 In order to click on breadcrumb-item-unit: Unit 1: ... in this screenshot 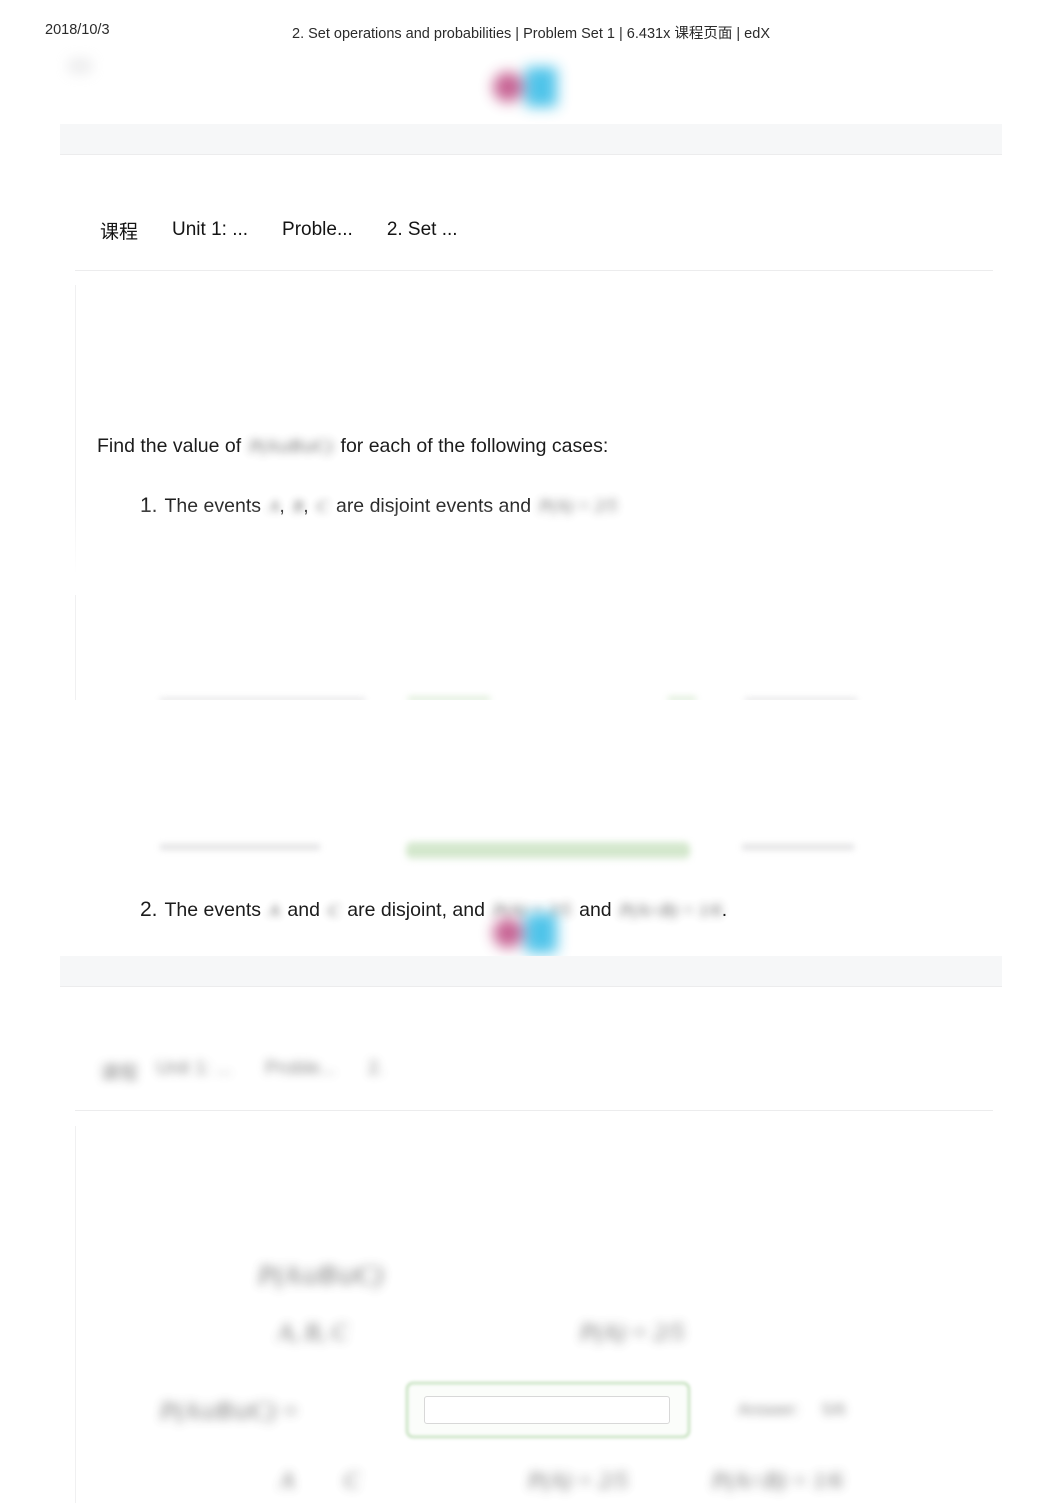, I will do `click(210, 230)`.